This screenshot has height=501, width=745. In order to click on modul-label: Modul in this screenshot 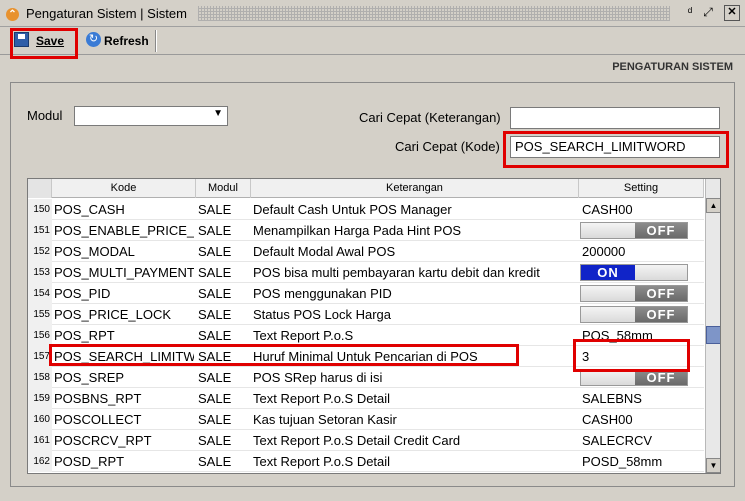, I will do `click(45, 115)`.